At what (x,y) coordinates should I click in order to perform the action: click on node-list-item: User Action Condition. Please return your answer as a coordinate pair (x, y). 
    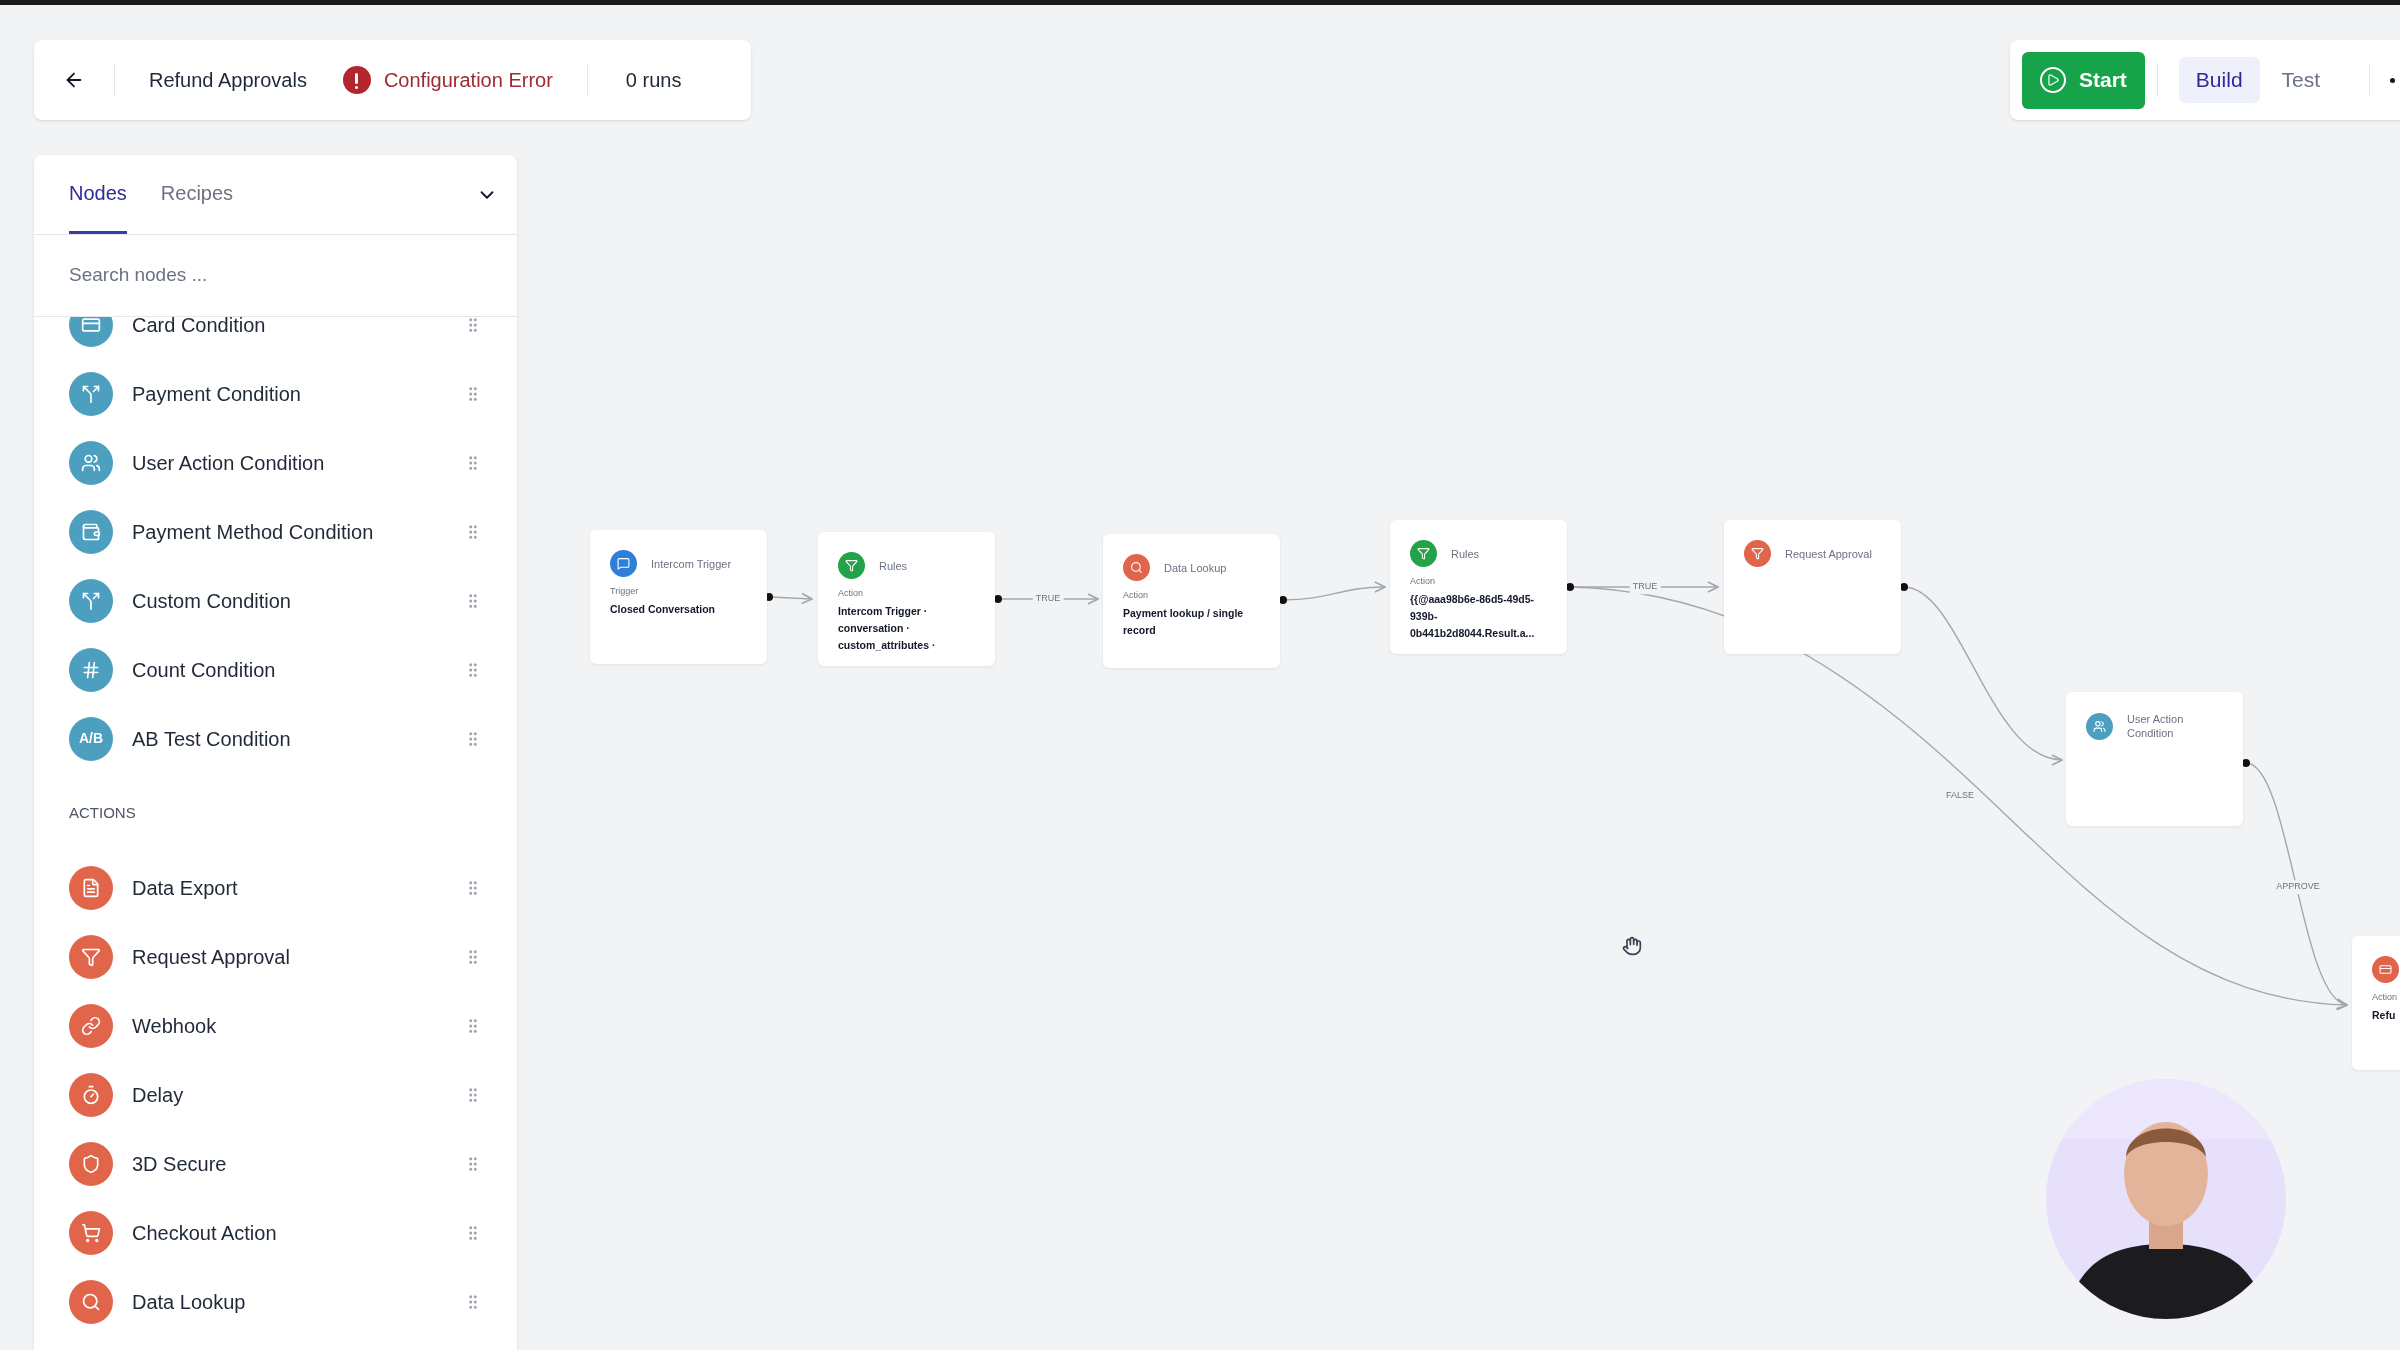
    Looking at the image, I should click on (275, 462).